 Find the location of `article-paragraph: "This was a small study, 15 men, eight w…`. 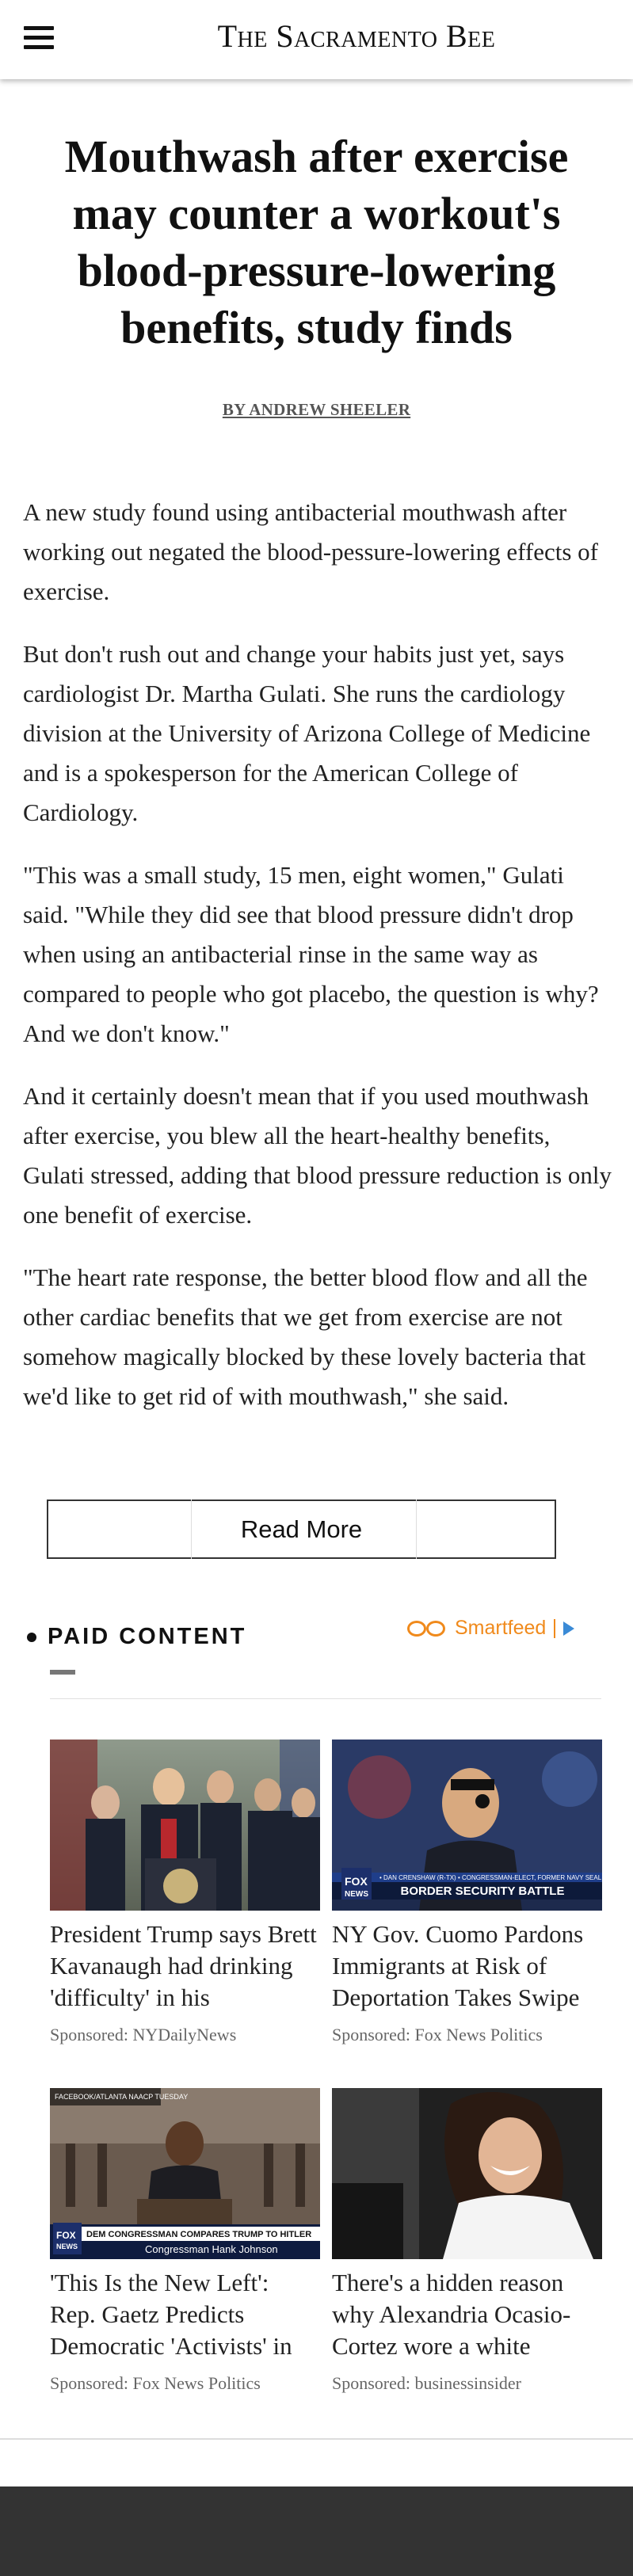

article-paragraph: "This was a small study, 15 men, eight w… is located at coordinates (311, 954).